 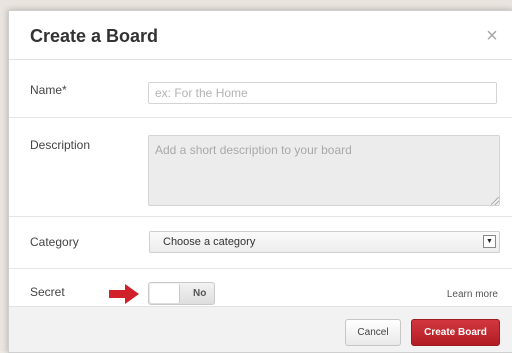 I want to click on secret-label: Secret, so click(x=47, y=292).